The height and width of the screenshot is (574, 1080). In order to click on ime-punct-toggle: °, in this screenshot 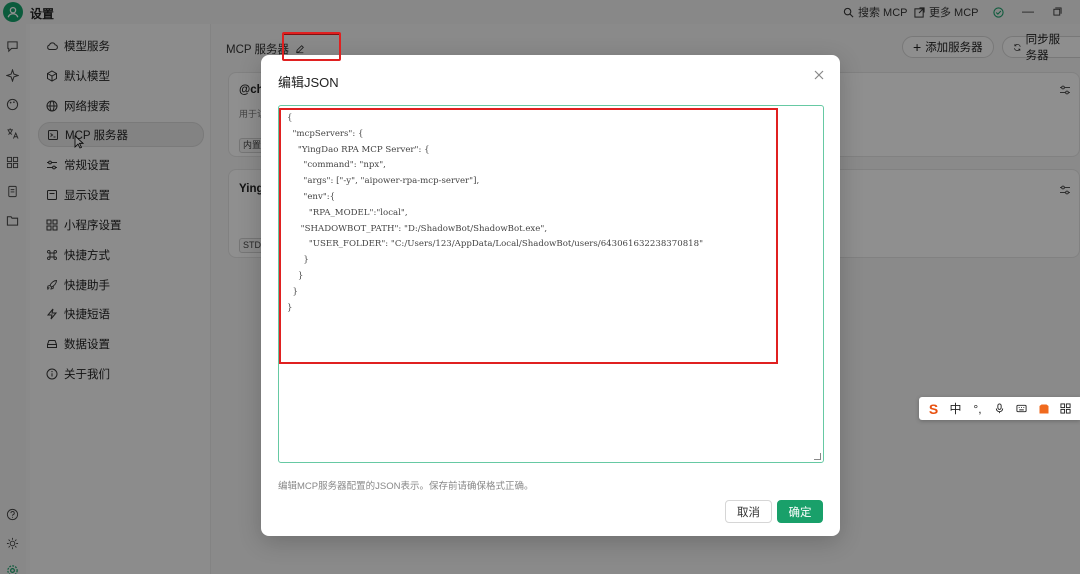, I will do `click(977, 409)`.